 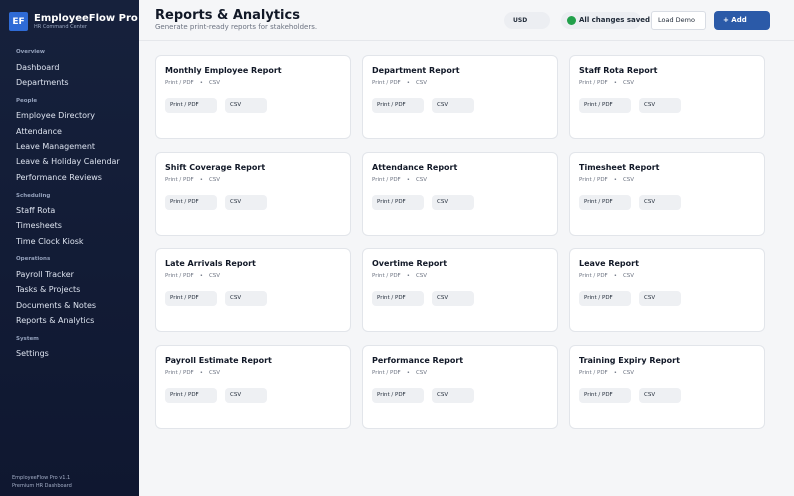 I want to click on save-status-text: All changes saved, so click(x=615, y=20).